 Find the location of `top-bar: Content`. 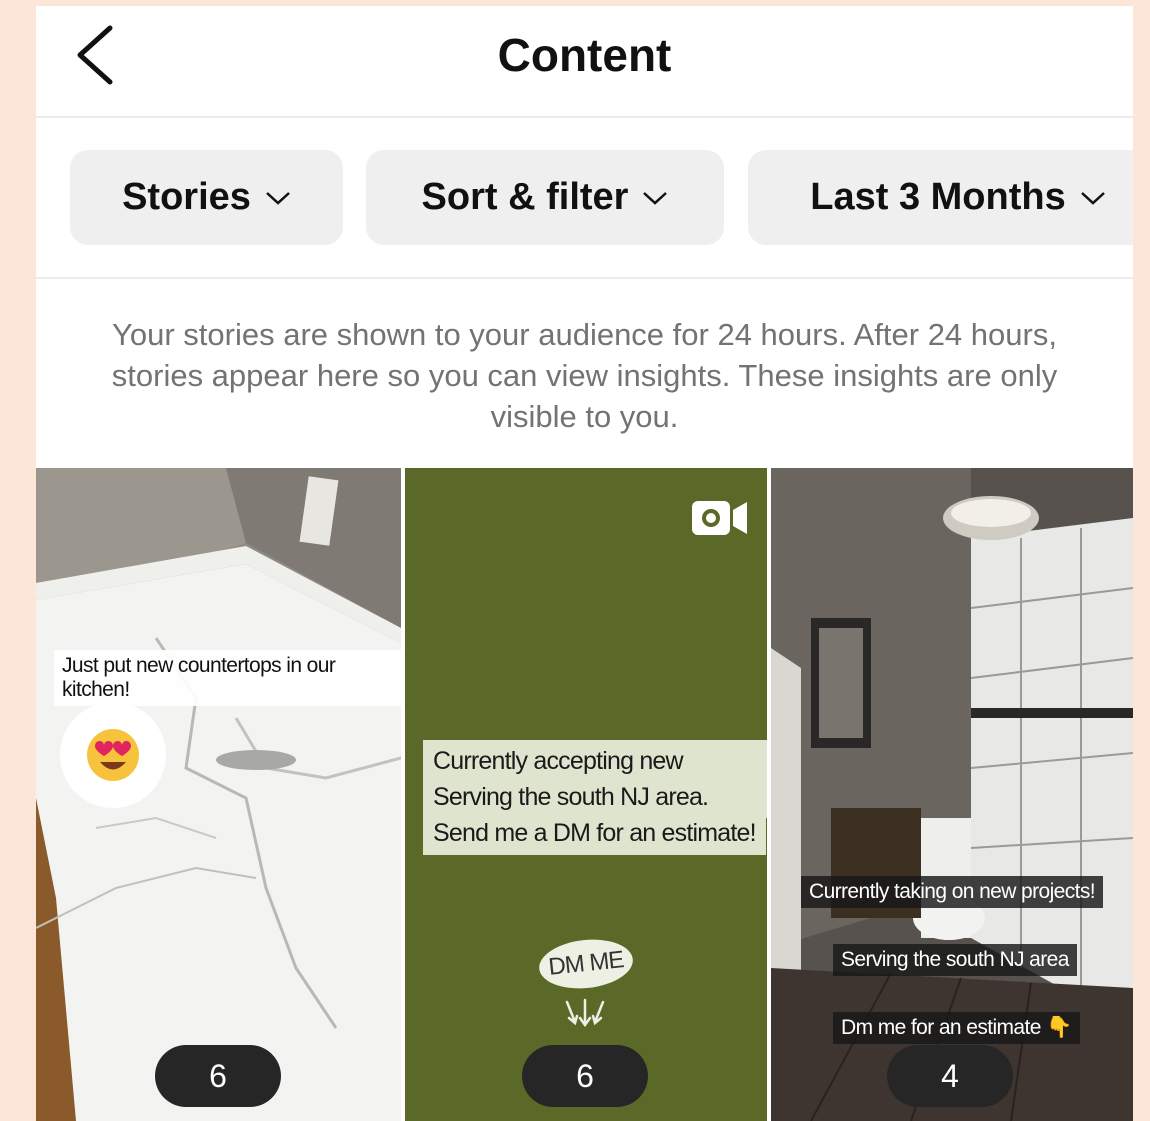

top-bar: Content is located at coordinates (584, 62).